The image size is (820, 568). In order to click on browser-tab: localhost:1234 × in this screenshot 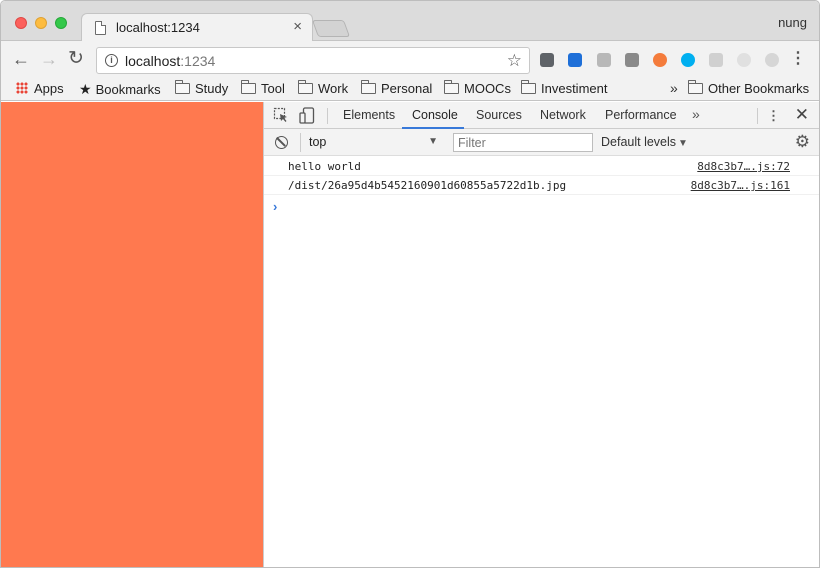, I will do `click(197, 27)`.